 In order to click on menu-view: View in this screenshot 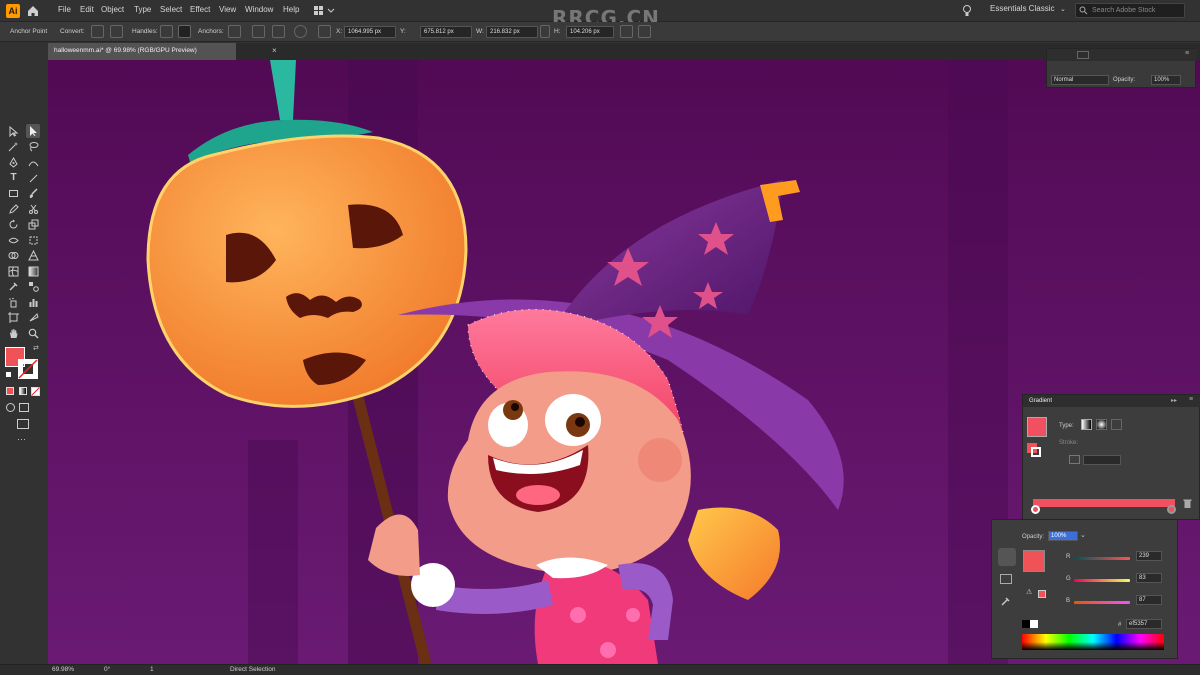, I will do `click(227, 9)`.